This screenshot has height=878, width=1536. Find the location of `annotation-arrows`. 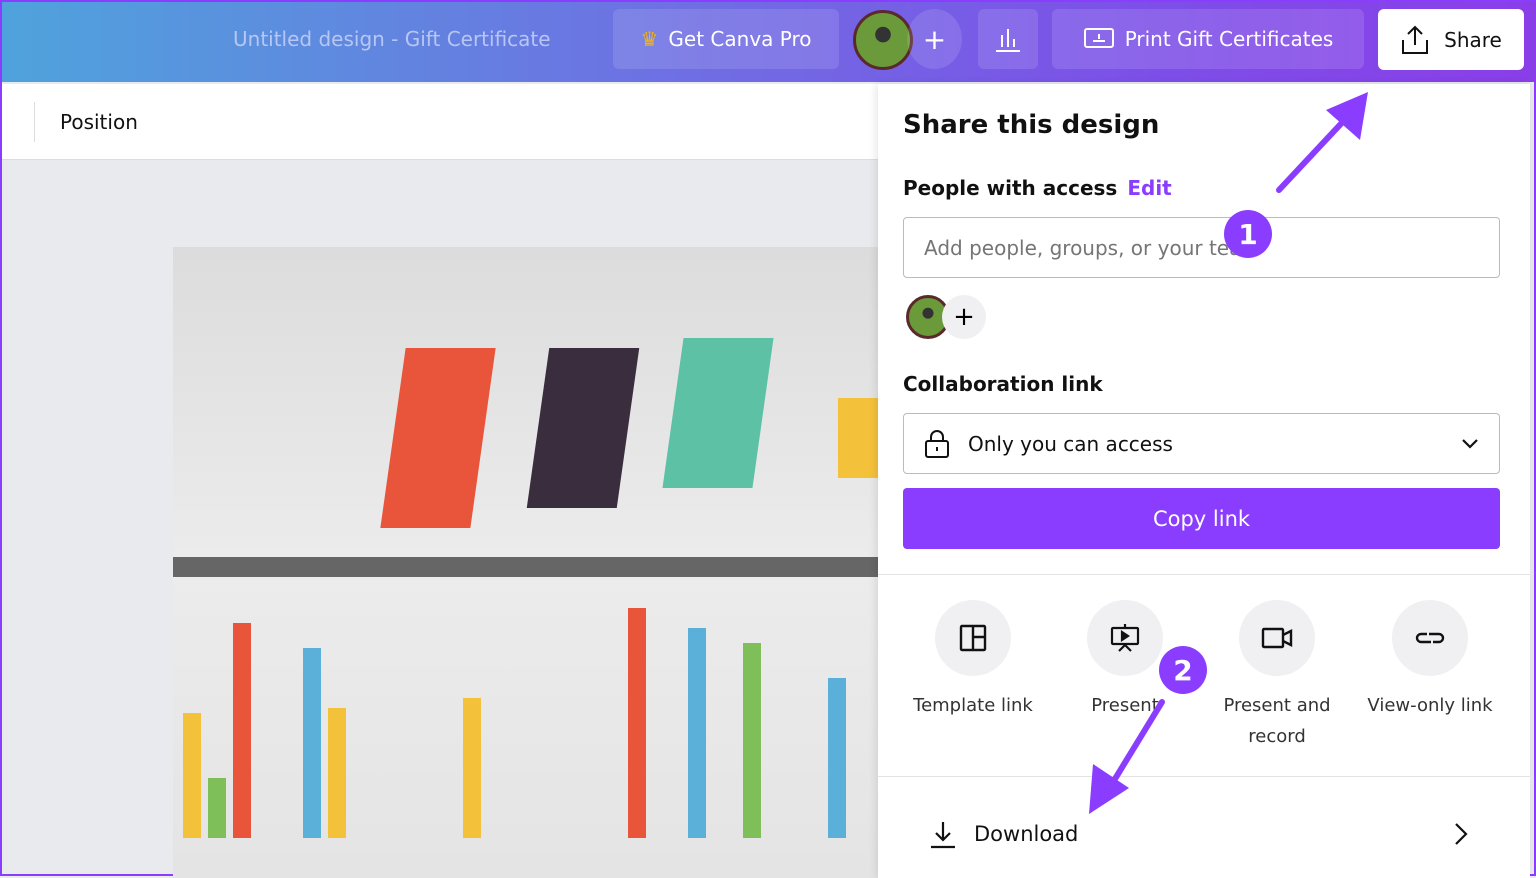

annotation-arrows is located at coordinates (1228, 453).